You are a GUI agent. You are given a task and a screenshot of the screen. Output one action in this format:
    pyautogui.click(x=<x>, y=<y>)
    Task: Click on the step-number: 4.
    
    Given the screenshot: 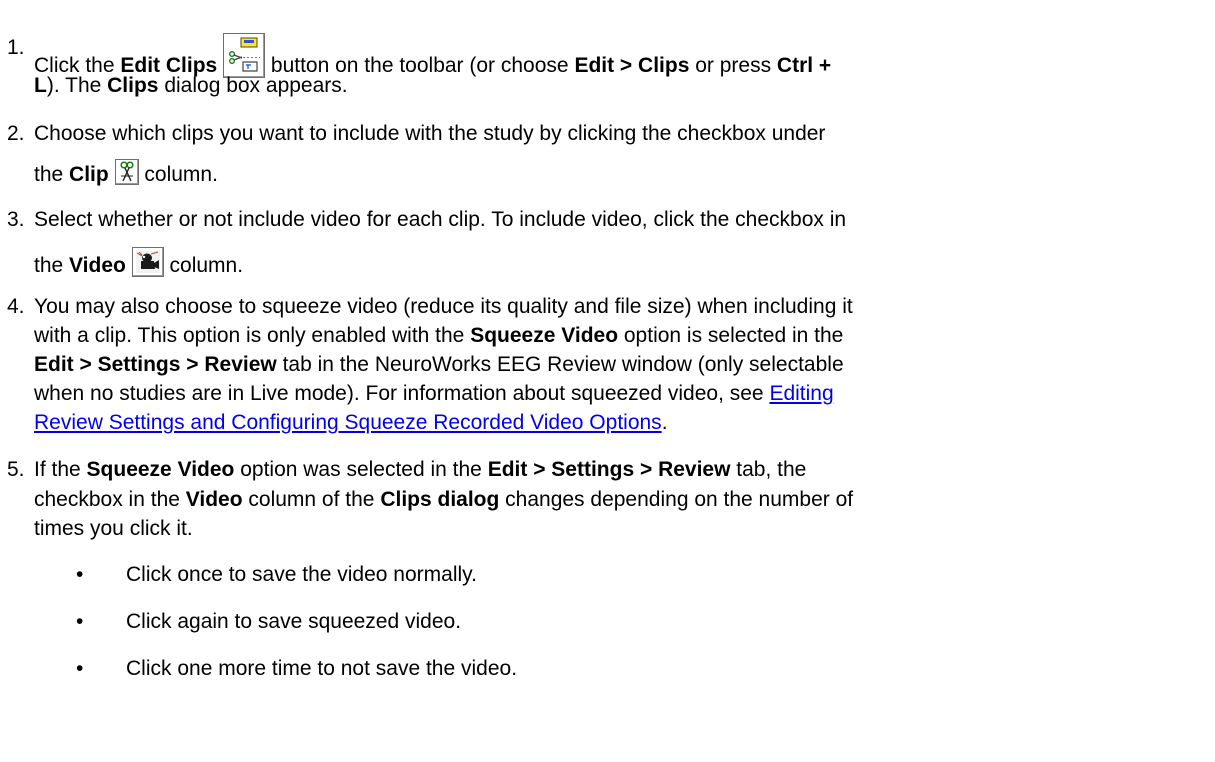 What is the action you would take?
    pyautogui.click(x=16, y=306)
    